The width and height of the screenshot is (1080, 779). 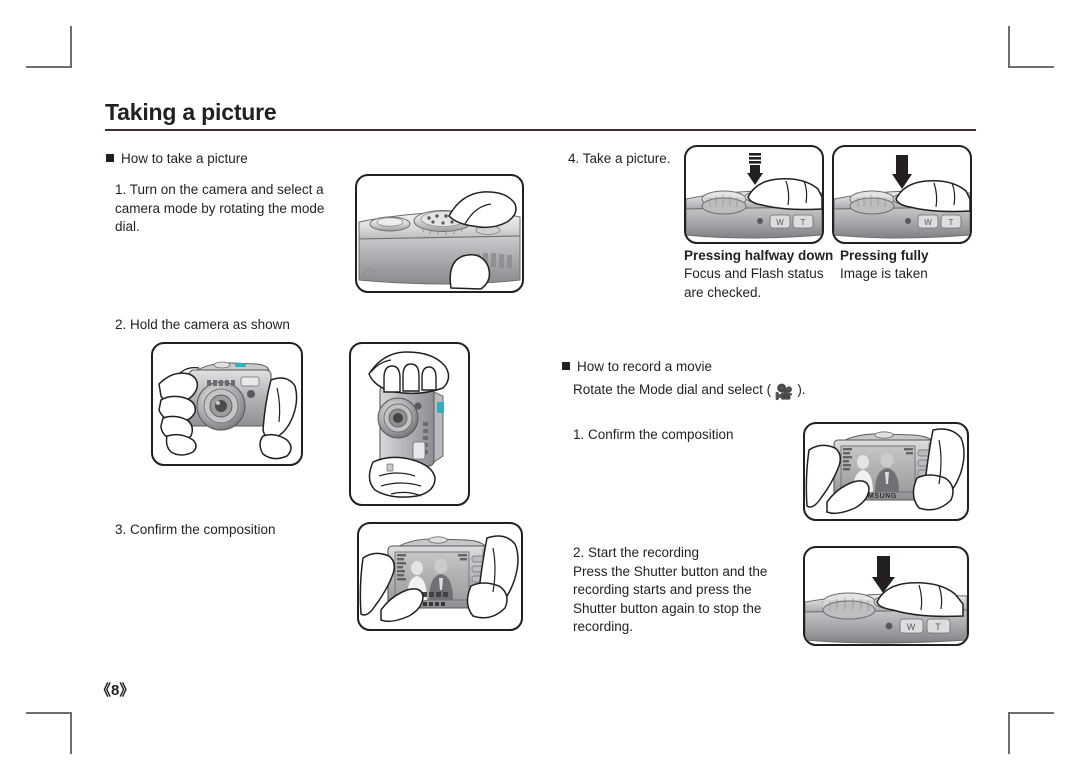 What do you see at coordinates (619, 158) in the screenshot?
I see `step-4-text: 4. Take a picture.` at bounding box center [619, 158].